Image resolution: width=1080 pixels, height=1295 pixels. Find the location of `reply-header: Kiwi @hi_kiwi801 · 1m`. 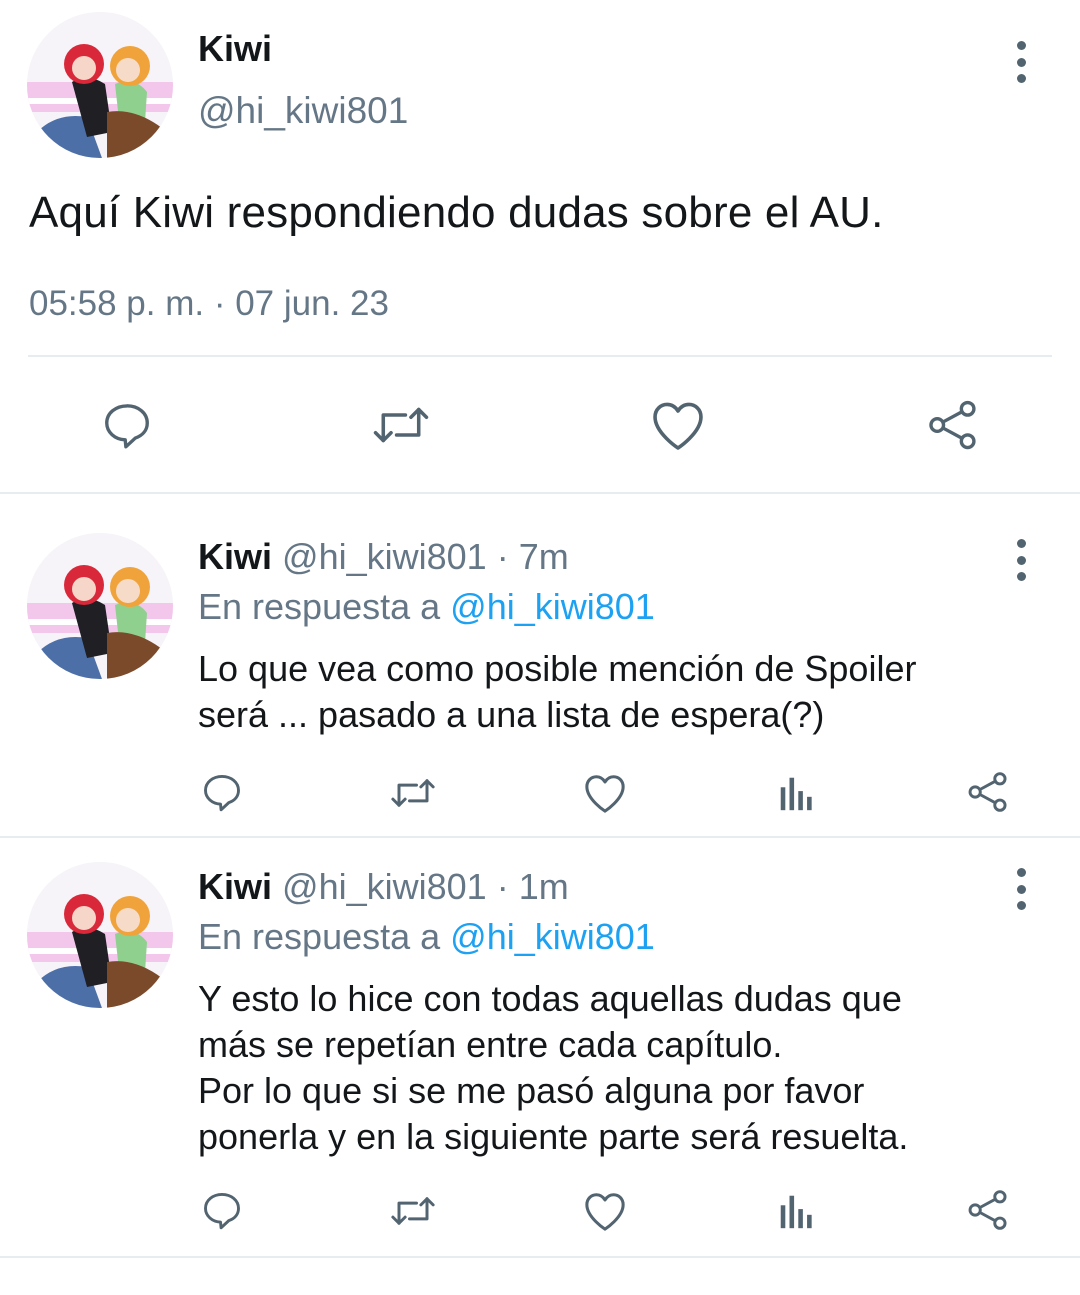

reply-header: Kiwi @hi_kiwi801 · 1m is located at coordinates (383, 887).